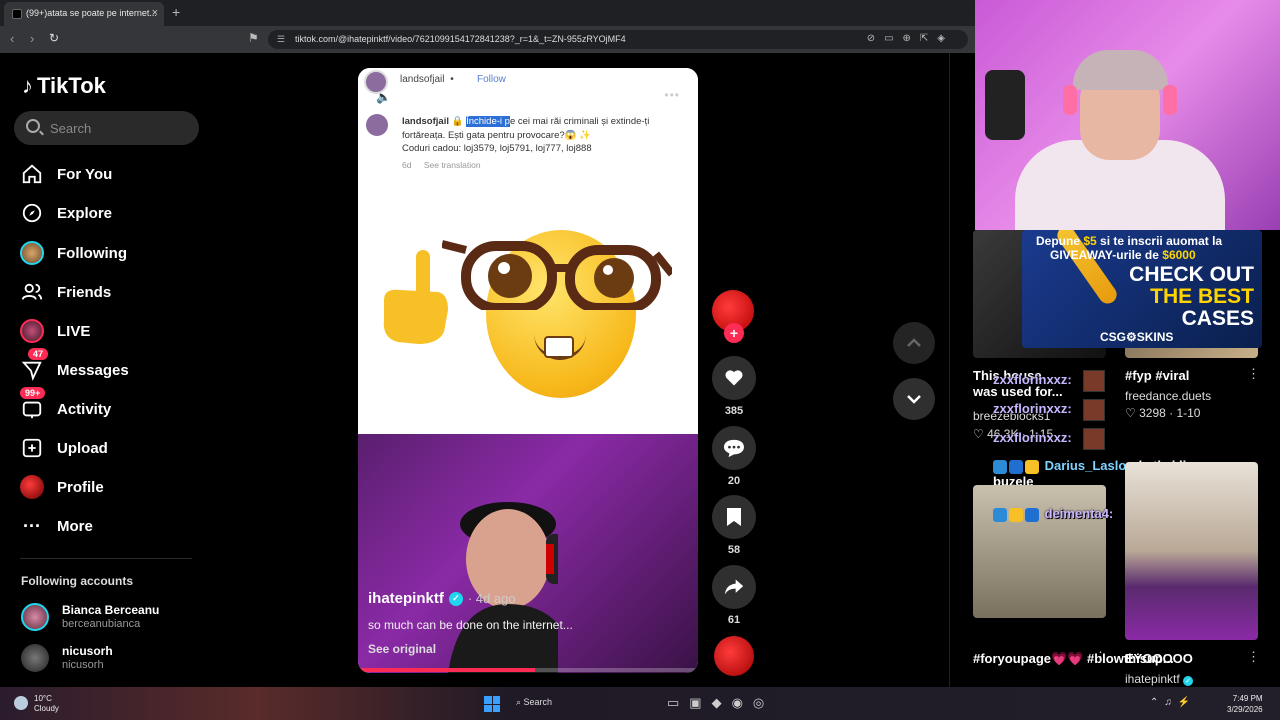 The height and width of the screenshot is (720, 1280). What do you see at coordinates (80, 487) in the screenshot?
I see `sidebar-item-label: Profile` at bounding box center [80, 487].